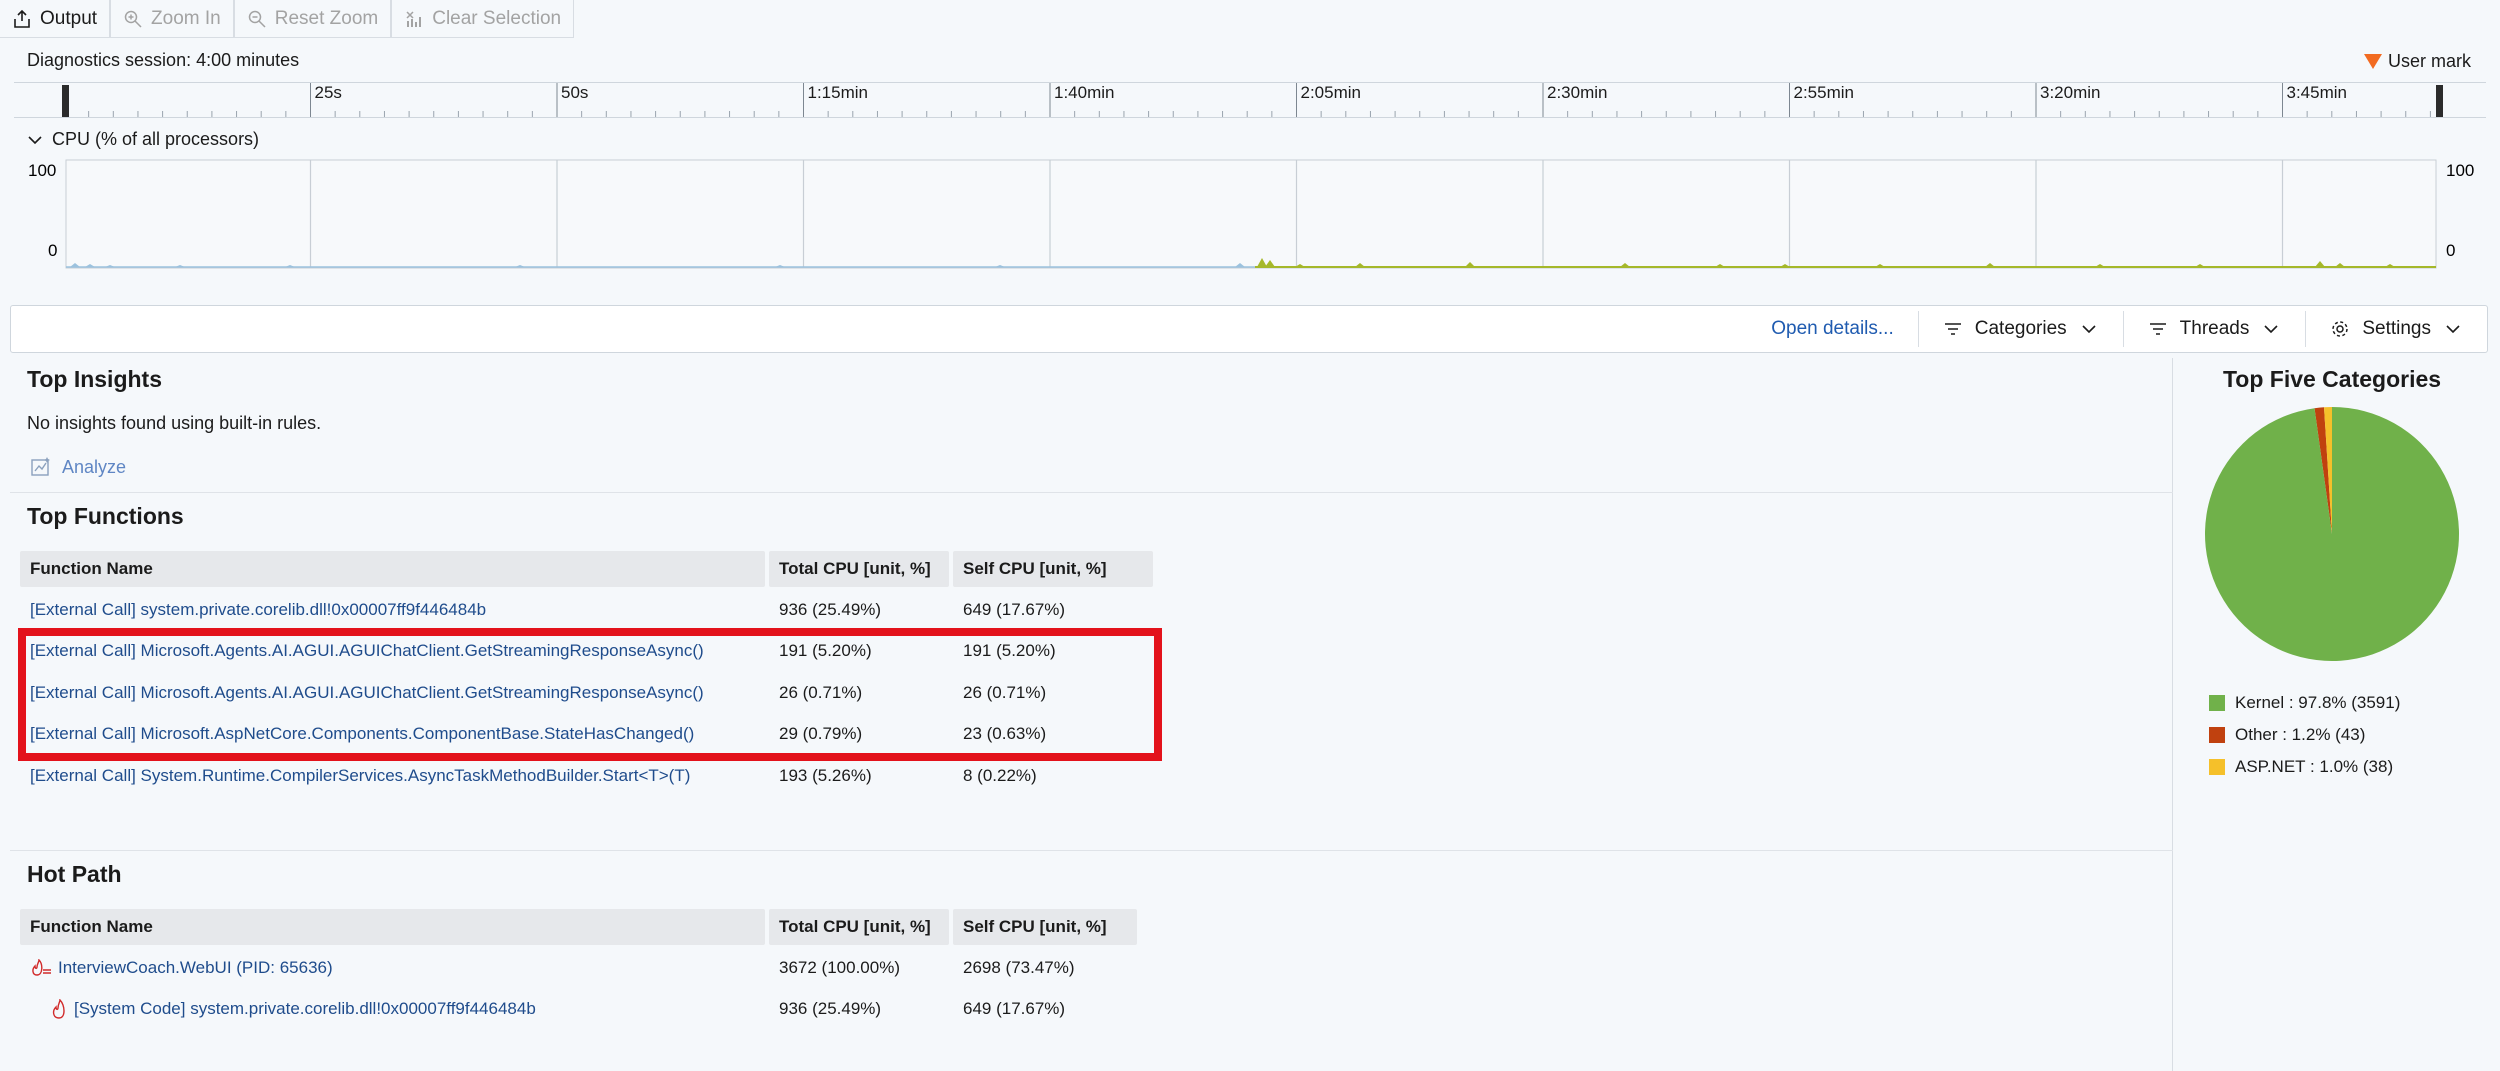  I want to click on export-icon, so click(22, 18).